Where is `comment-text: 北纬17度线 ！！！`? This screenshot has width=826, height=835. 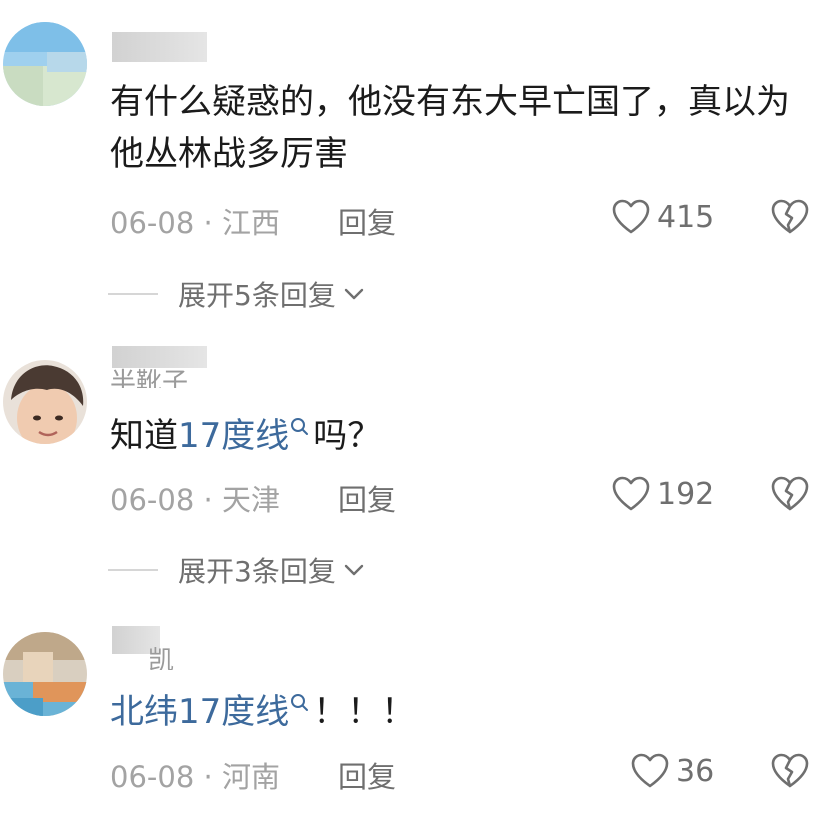 comment-text: 北纬17度线 ！！！ is located at coordinates (460, 712).